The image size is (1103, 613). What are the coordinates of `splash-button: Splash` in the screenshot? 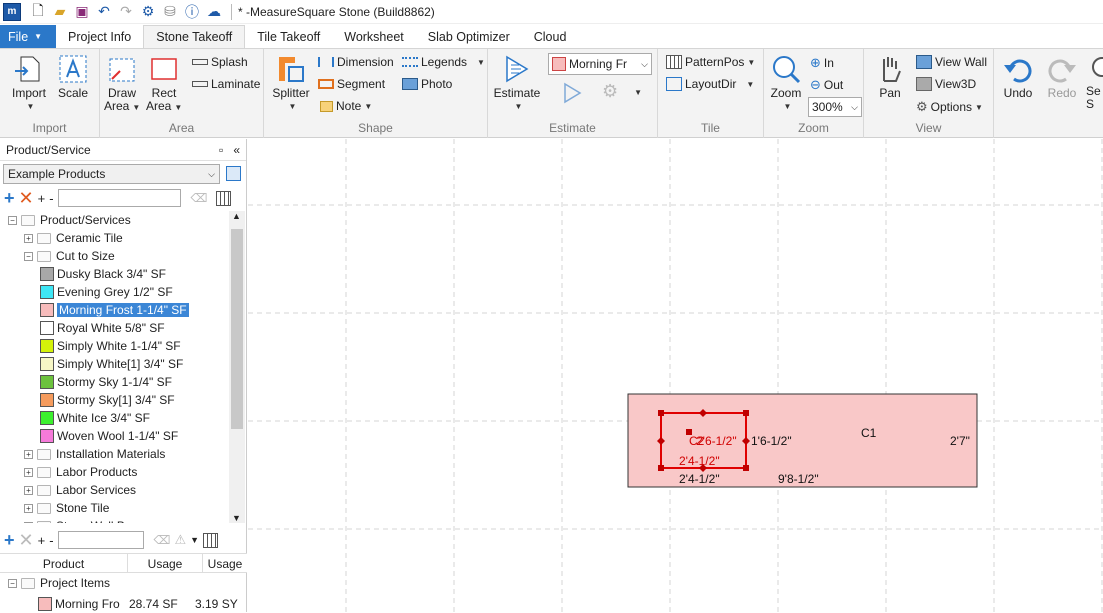 It's located at (220, 62).